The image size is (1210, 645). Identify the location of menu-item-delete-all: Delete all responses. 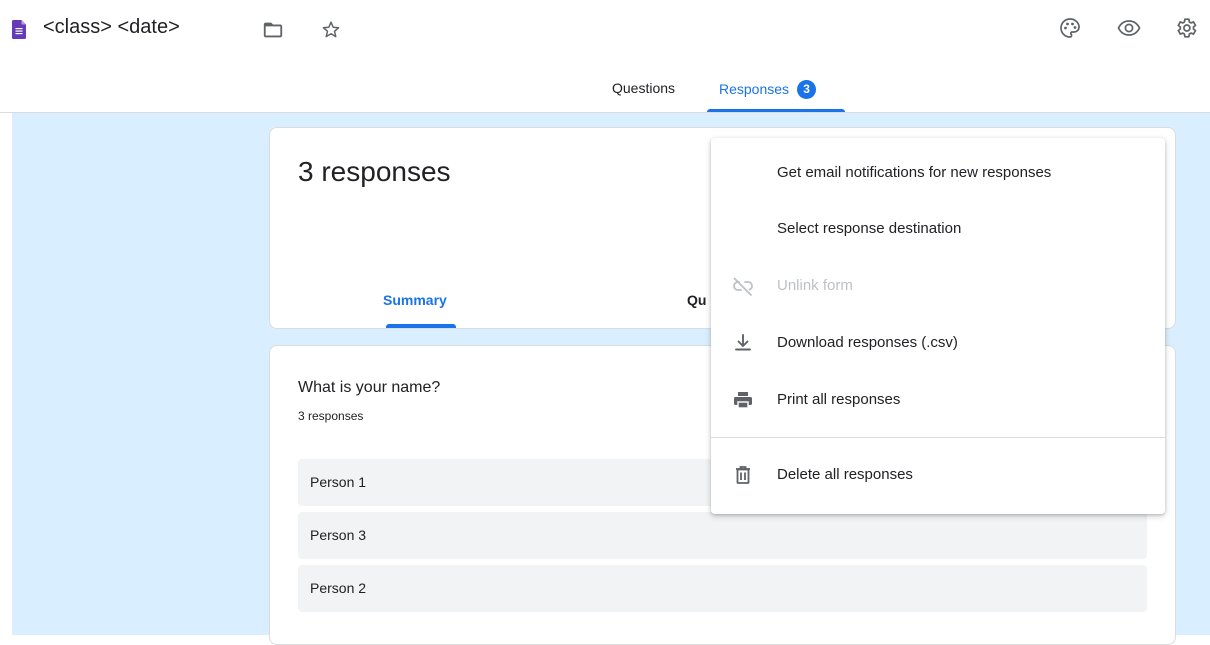
(938, 476).